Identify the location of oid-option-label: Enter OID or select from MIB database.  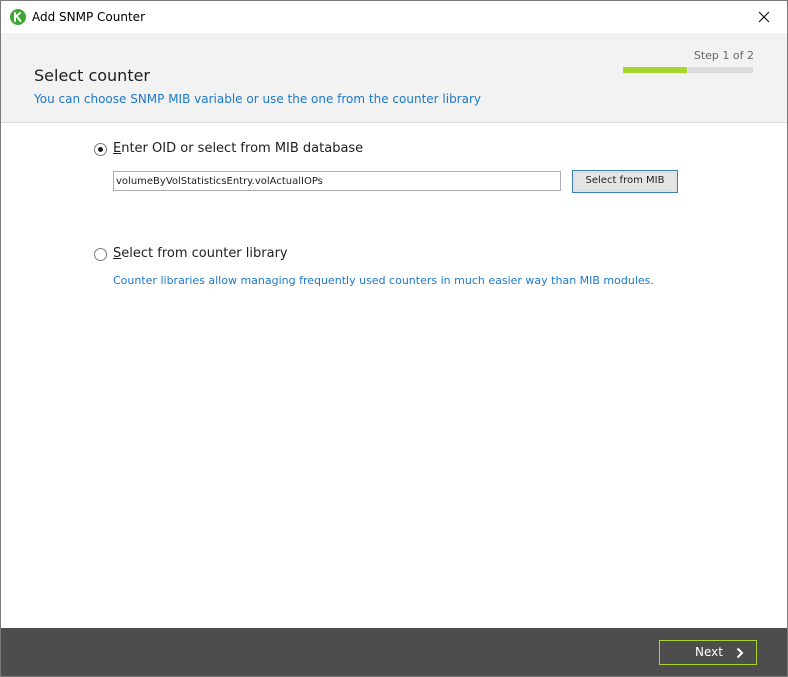
(238, 148).